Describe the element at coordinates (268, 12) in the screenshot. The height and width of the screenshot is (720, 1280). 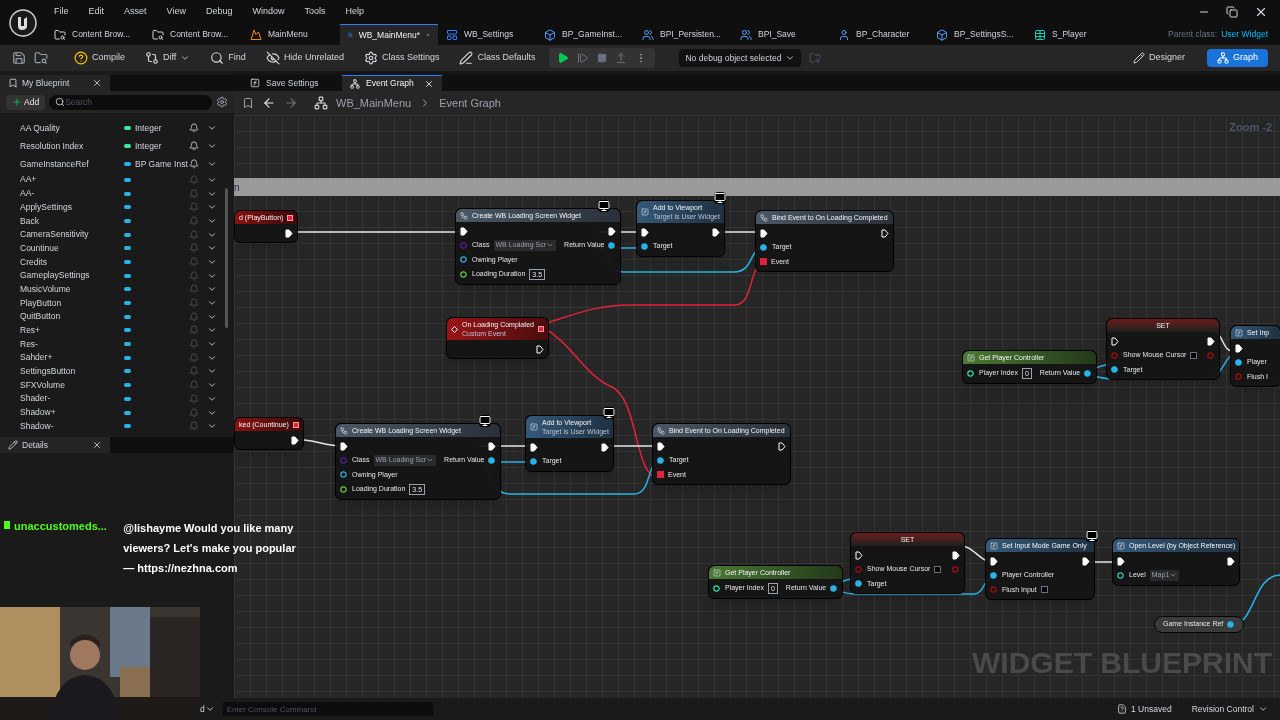
I see `menu-item: Window` at that location.